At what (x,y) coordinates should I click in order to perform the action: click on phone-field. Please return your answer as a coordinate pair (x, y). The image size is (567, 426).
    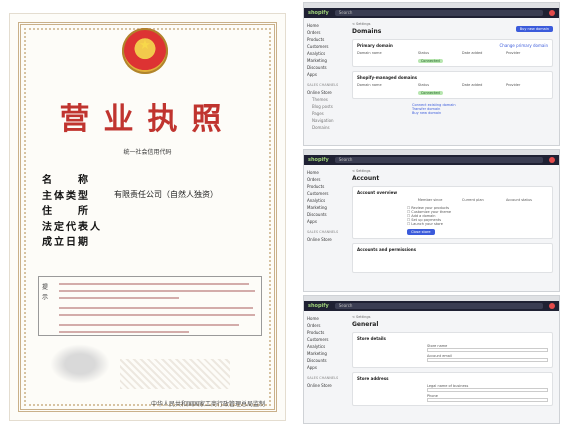
    Looking at the image, I should click on (487, 400).